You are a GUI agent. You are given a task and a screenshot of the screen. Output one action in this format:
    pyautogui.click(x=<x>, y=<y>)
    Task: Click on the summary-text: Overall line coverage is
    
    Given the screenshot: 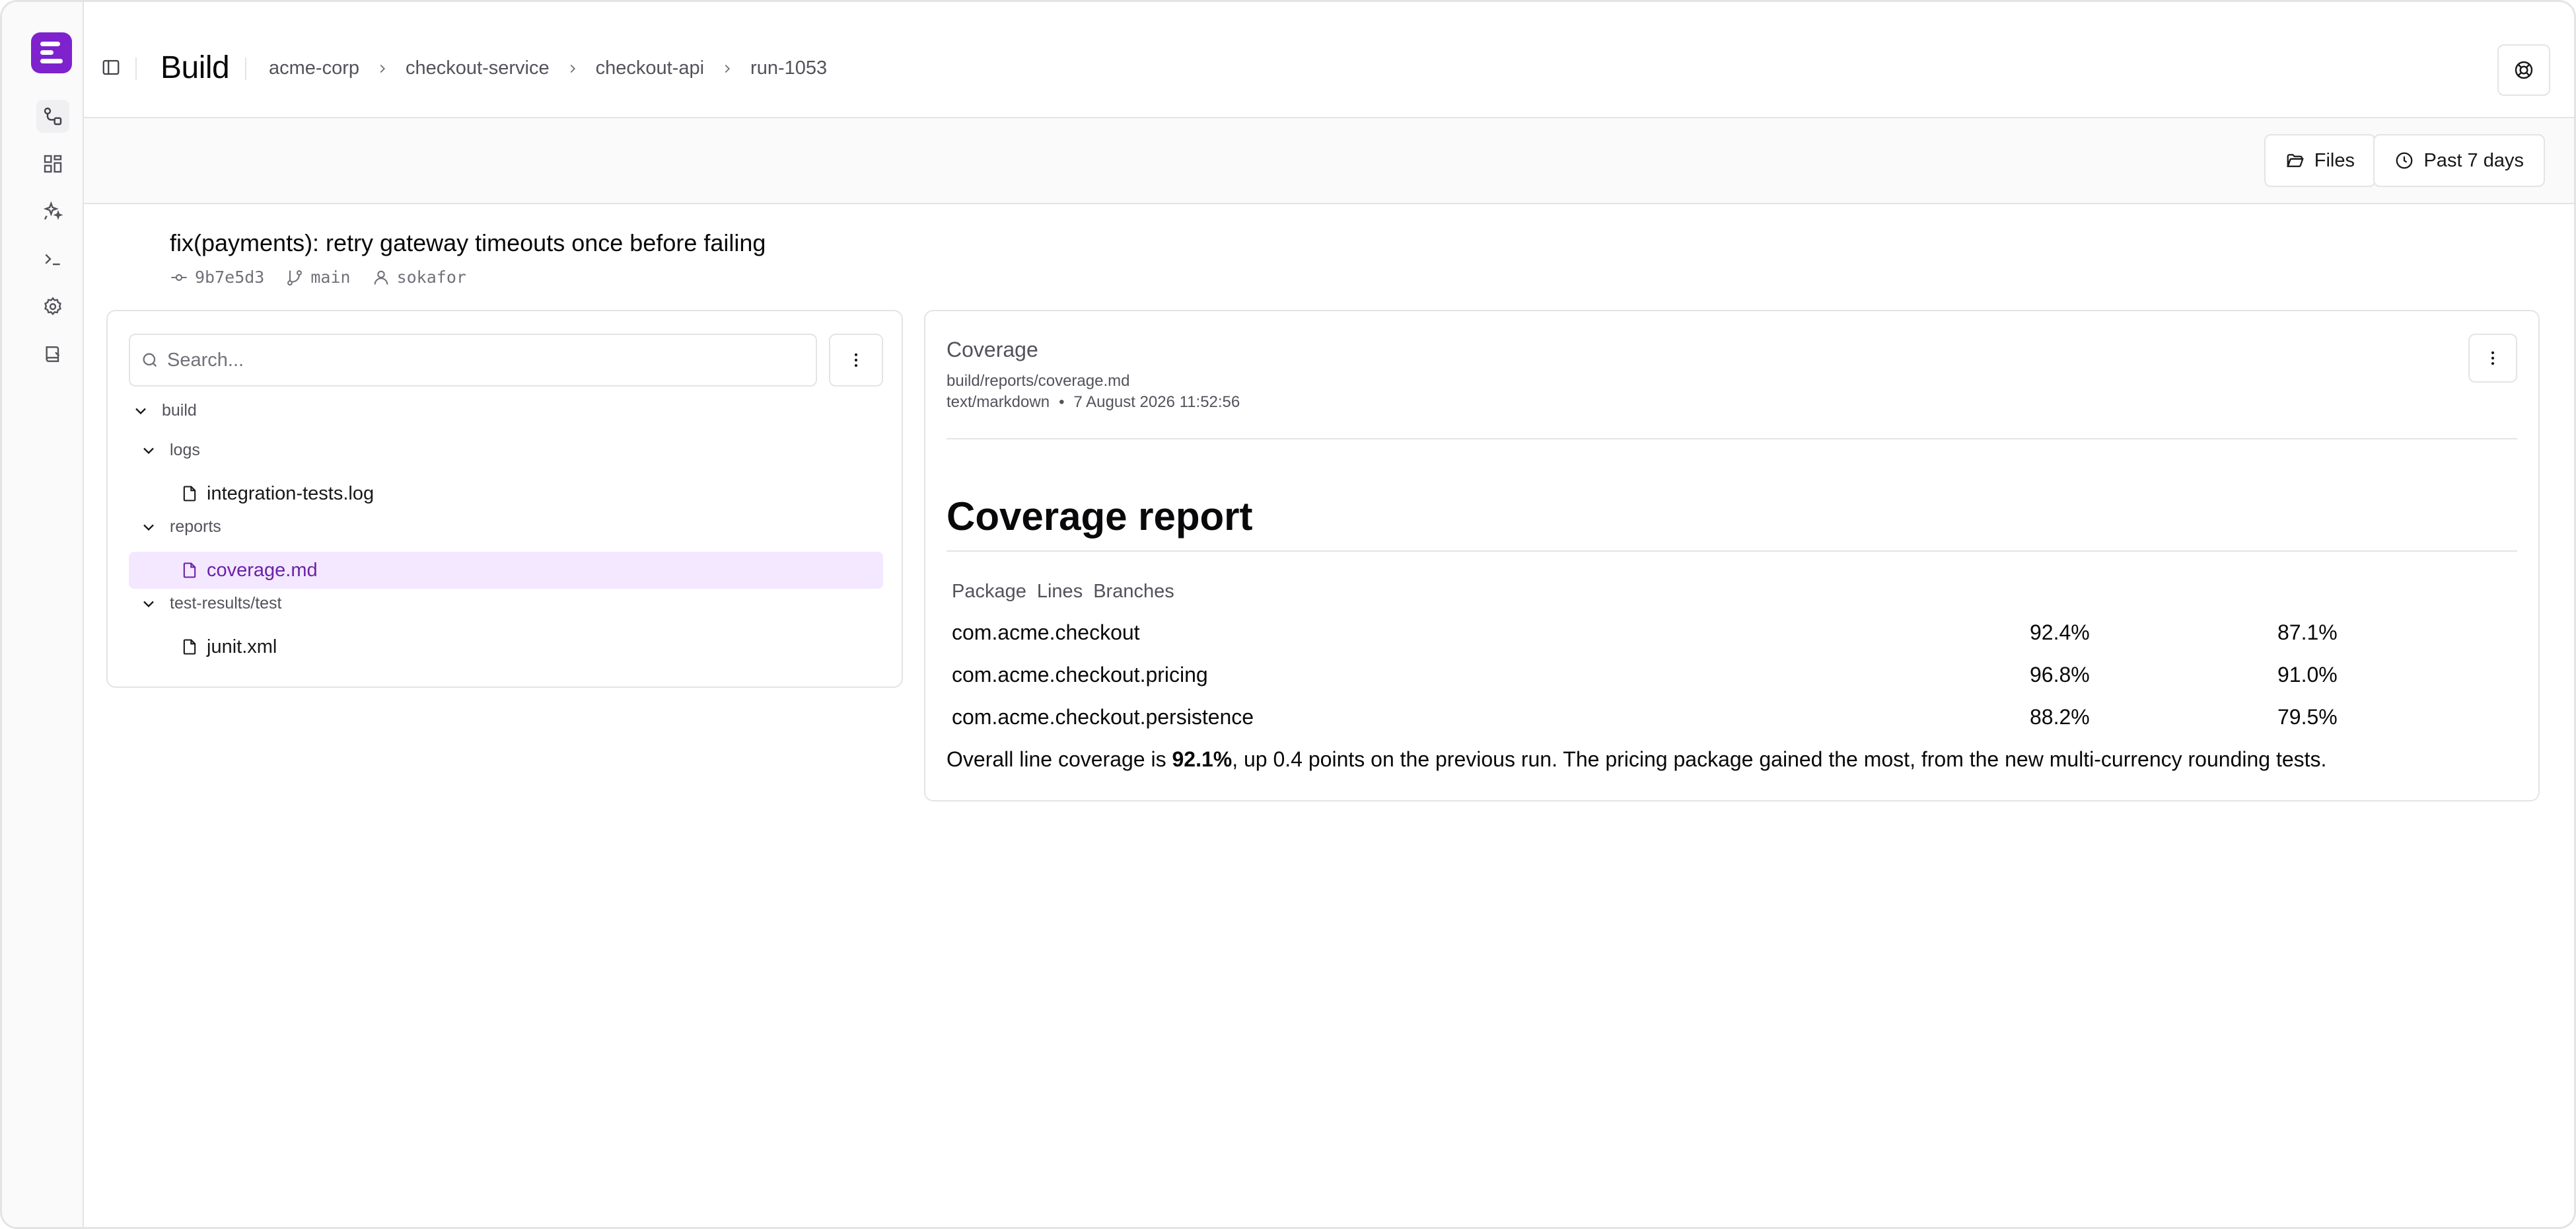 What is the action you would take?
    pyautogui.click(x=1059, y=759)
    